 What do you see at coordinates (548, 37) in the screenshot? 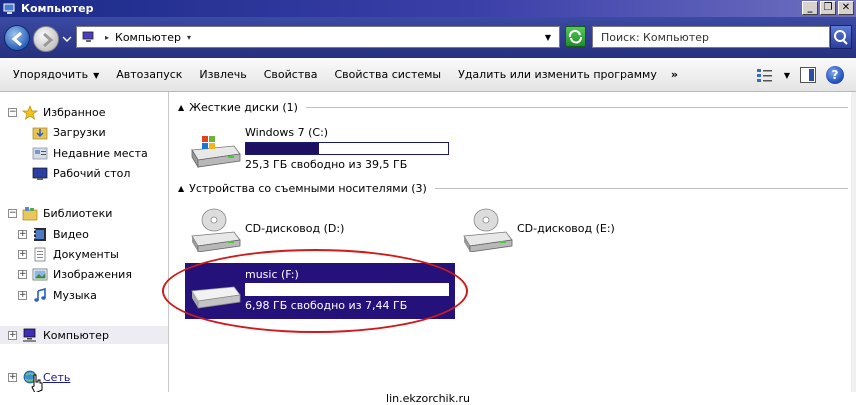
I see `address-dropdown-icon: ▼` at bounding box center [548, 37].